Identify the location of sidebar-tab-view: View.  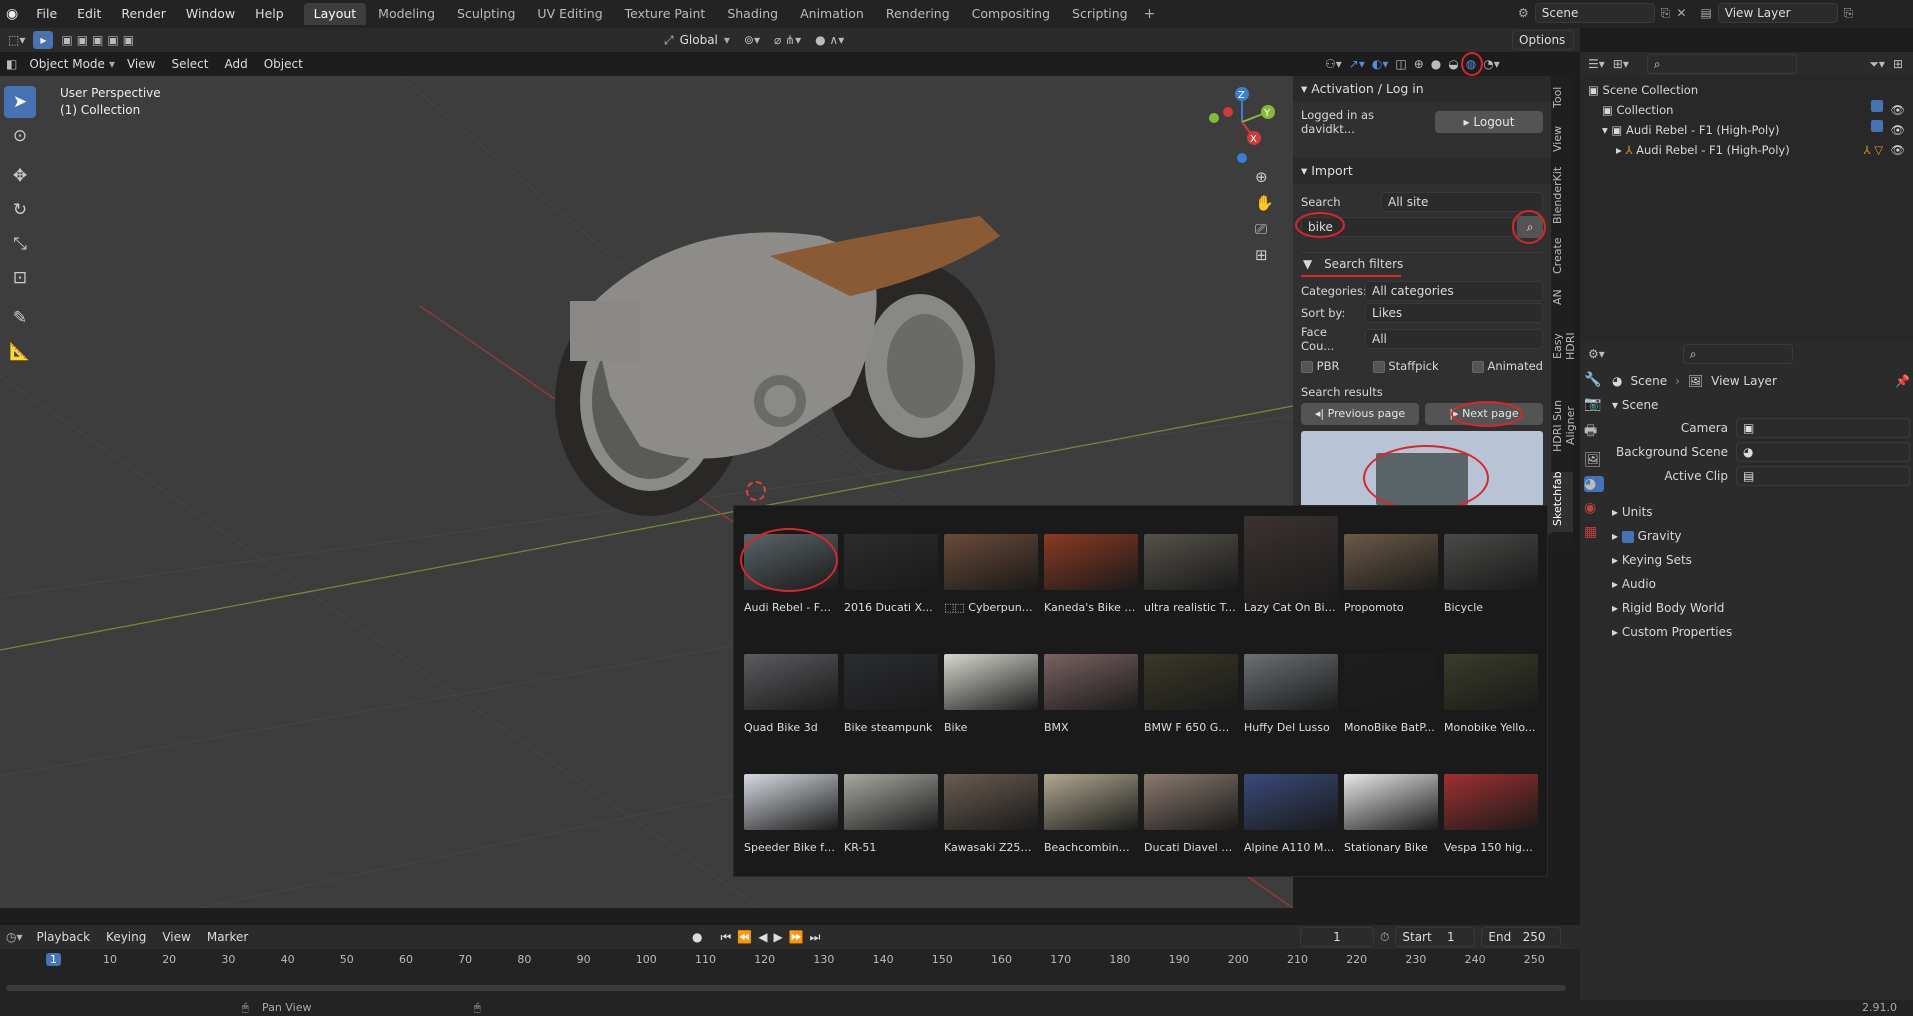
(1562, 139).